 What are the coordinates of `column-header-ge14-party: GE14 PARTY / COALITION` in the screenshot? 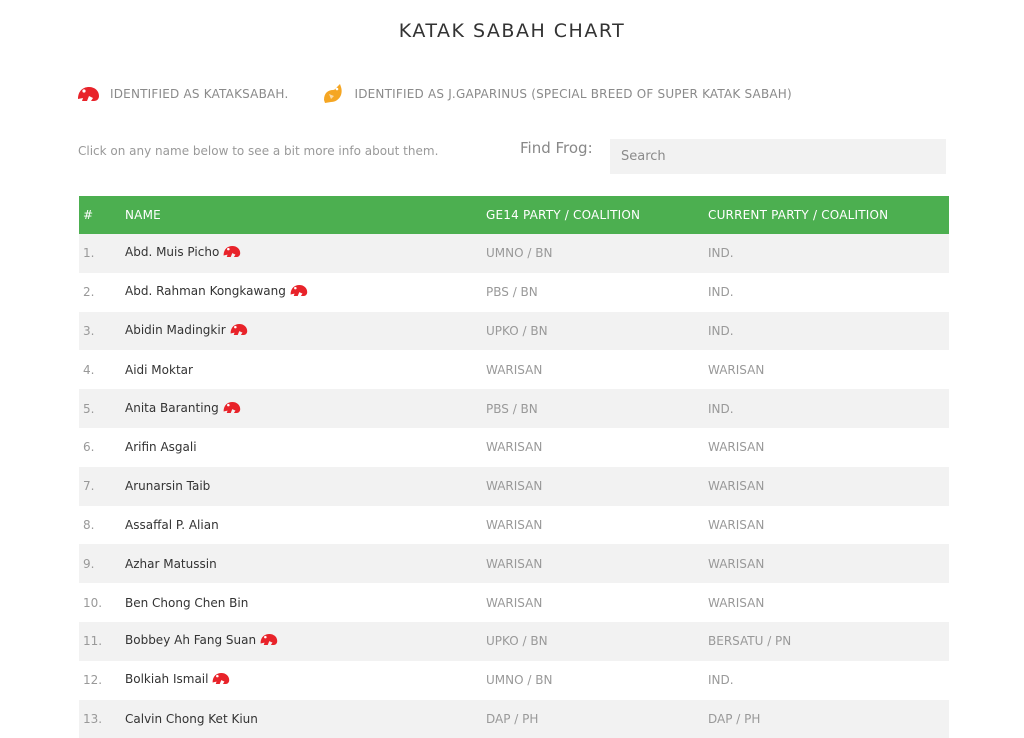 It's located at (597, 215).